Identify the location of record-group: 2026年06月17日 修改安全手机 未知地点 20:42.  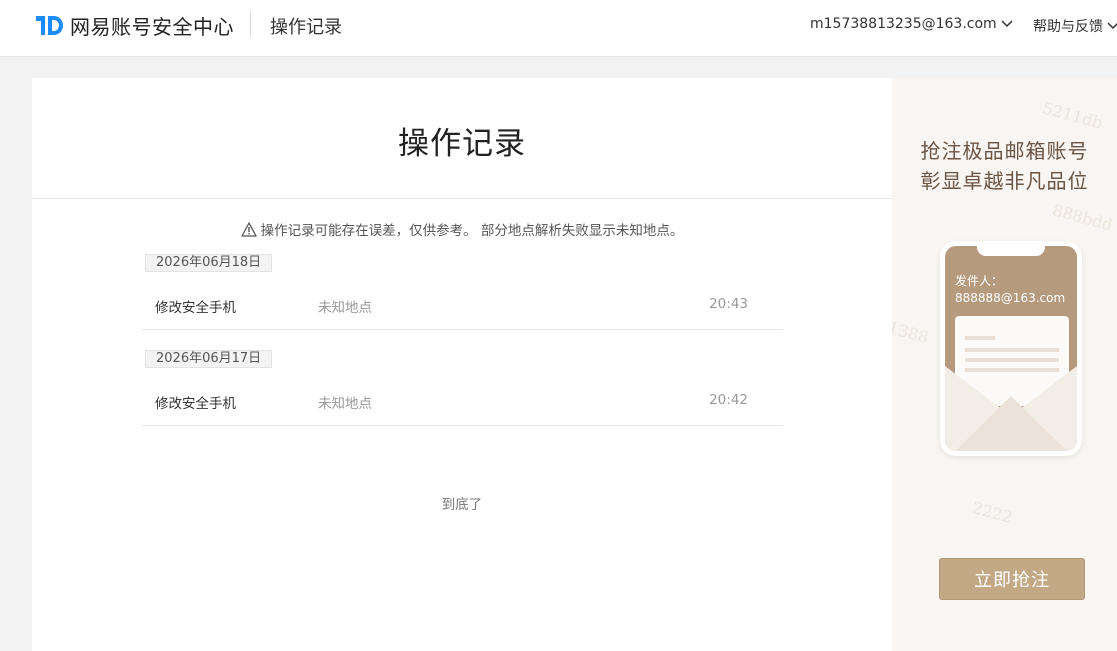
(462, 398).